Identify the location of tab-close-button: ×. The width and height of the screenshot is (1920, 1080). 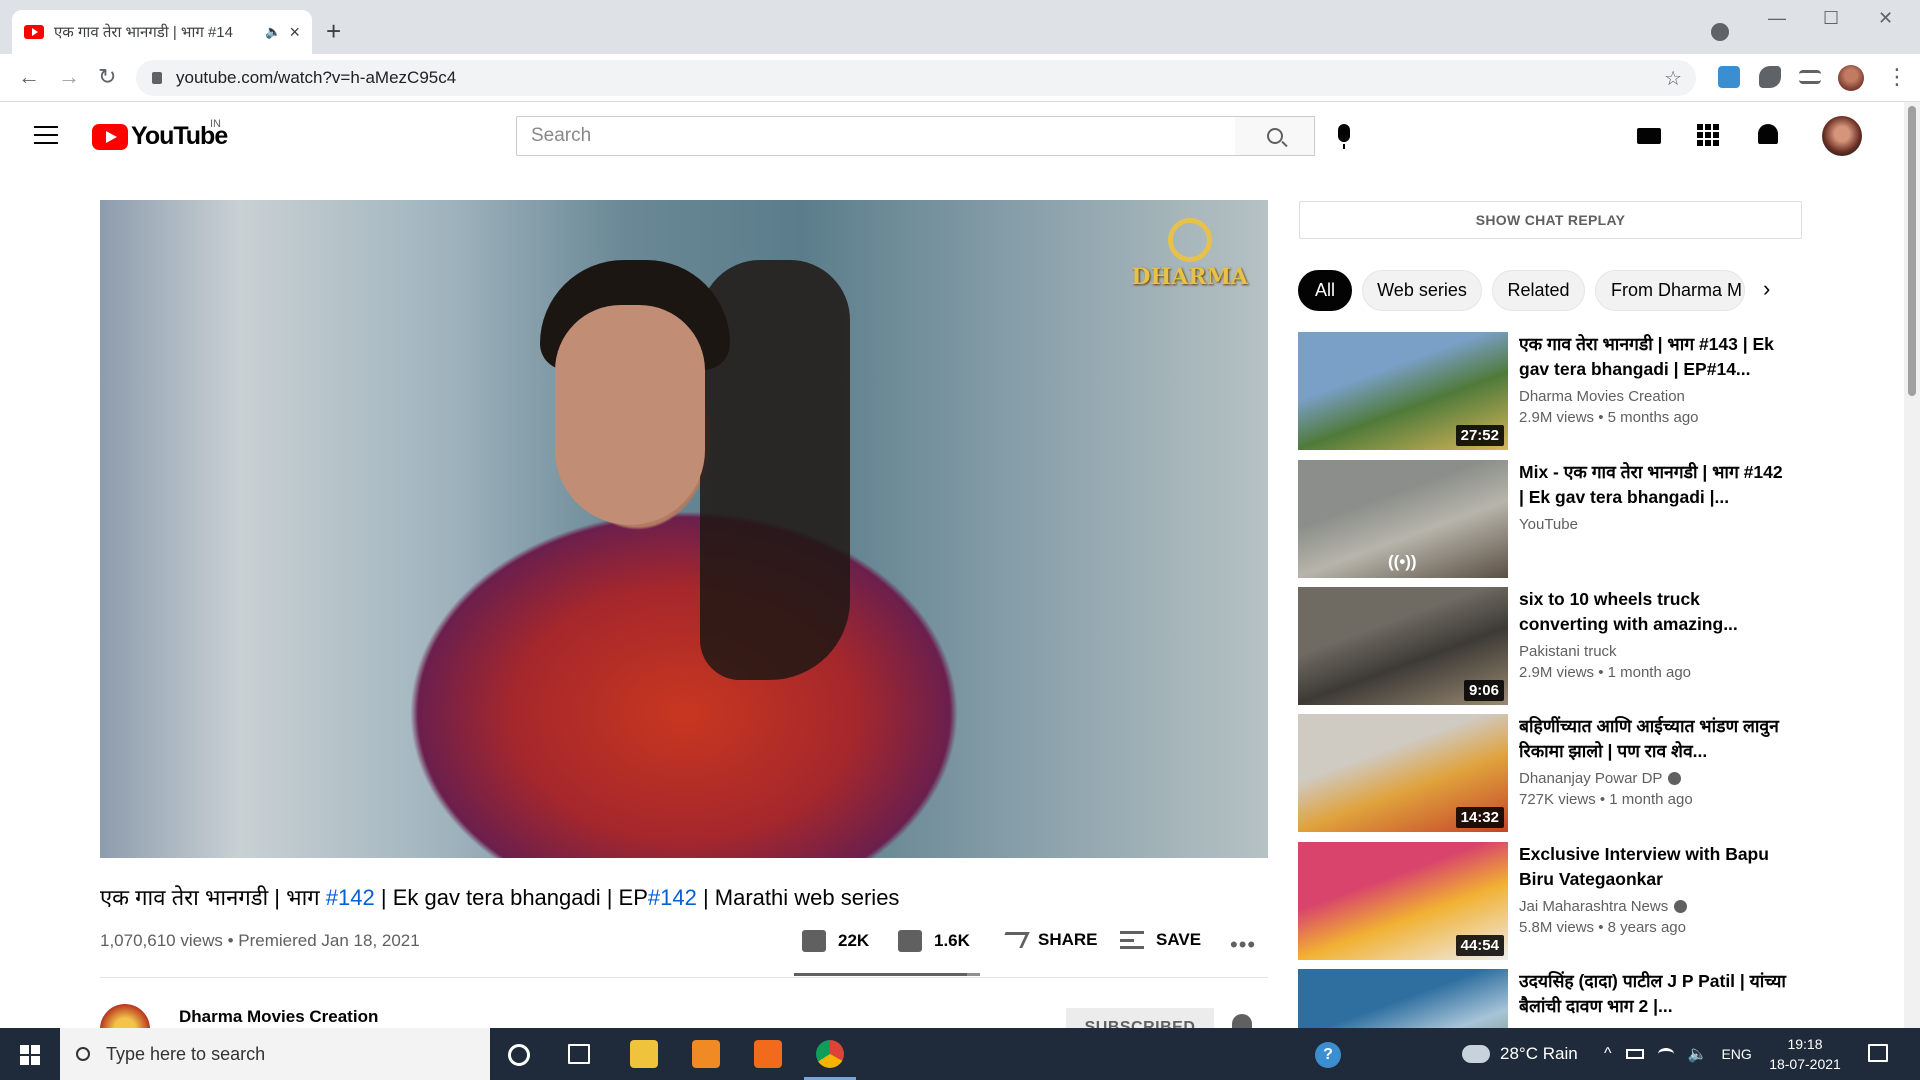
(294, 32).